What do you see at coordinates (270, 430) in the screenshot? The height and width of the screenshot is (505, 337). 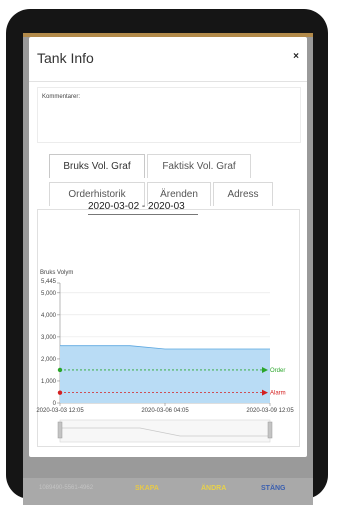 I see `navigator-handle-right` at bounding box center [270, 430].